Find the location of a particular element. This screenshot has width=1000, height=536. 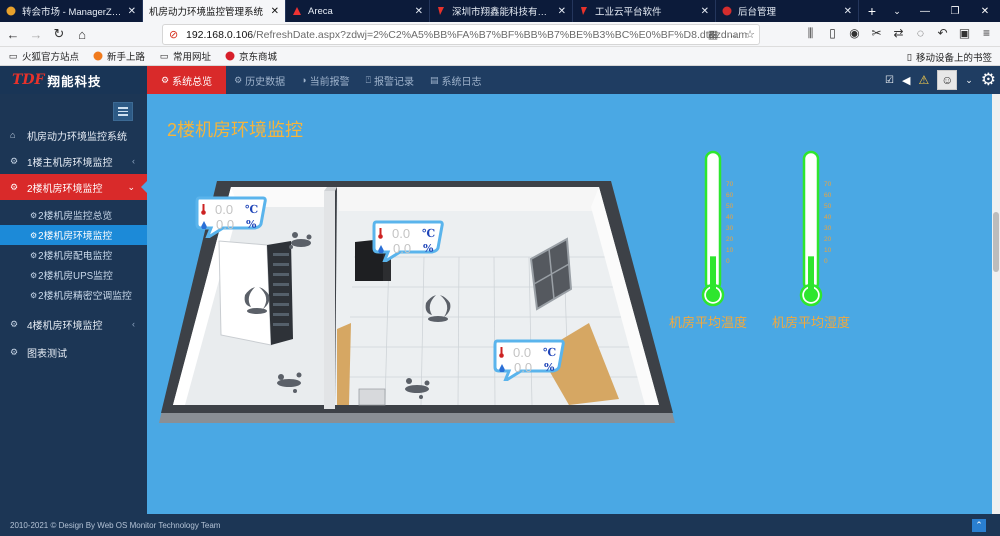

water-drop-icon is located at coordinates (381, 248).